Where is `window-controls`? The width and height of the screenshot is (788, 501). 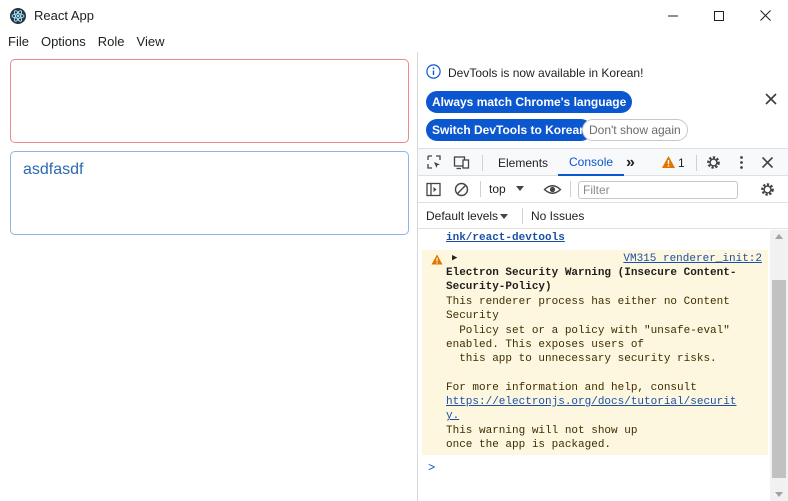
window-controls is located at coordinates (719, 15).